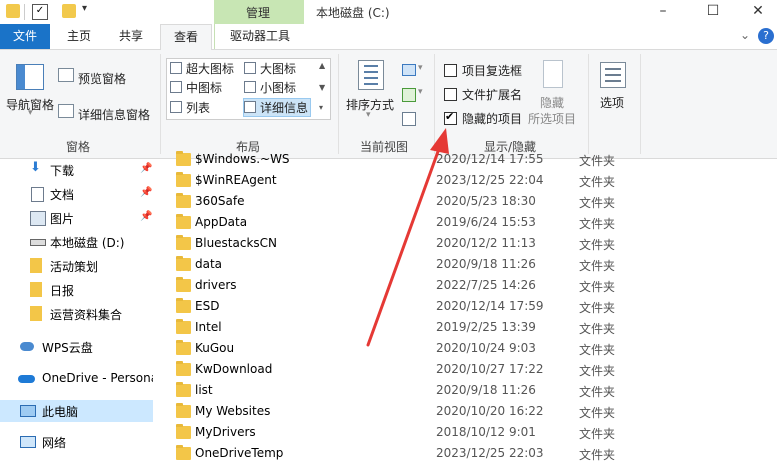 The image size is (777, 465). What do you see at coordinates (766, 36) in the screenshot?
I see `help-icon: ?` at bounding box center [766, 36].